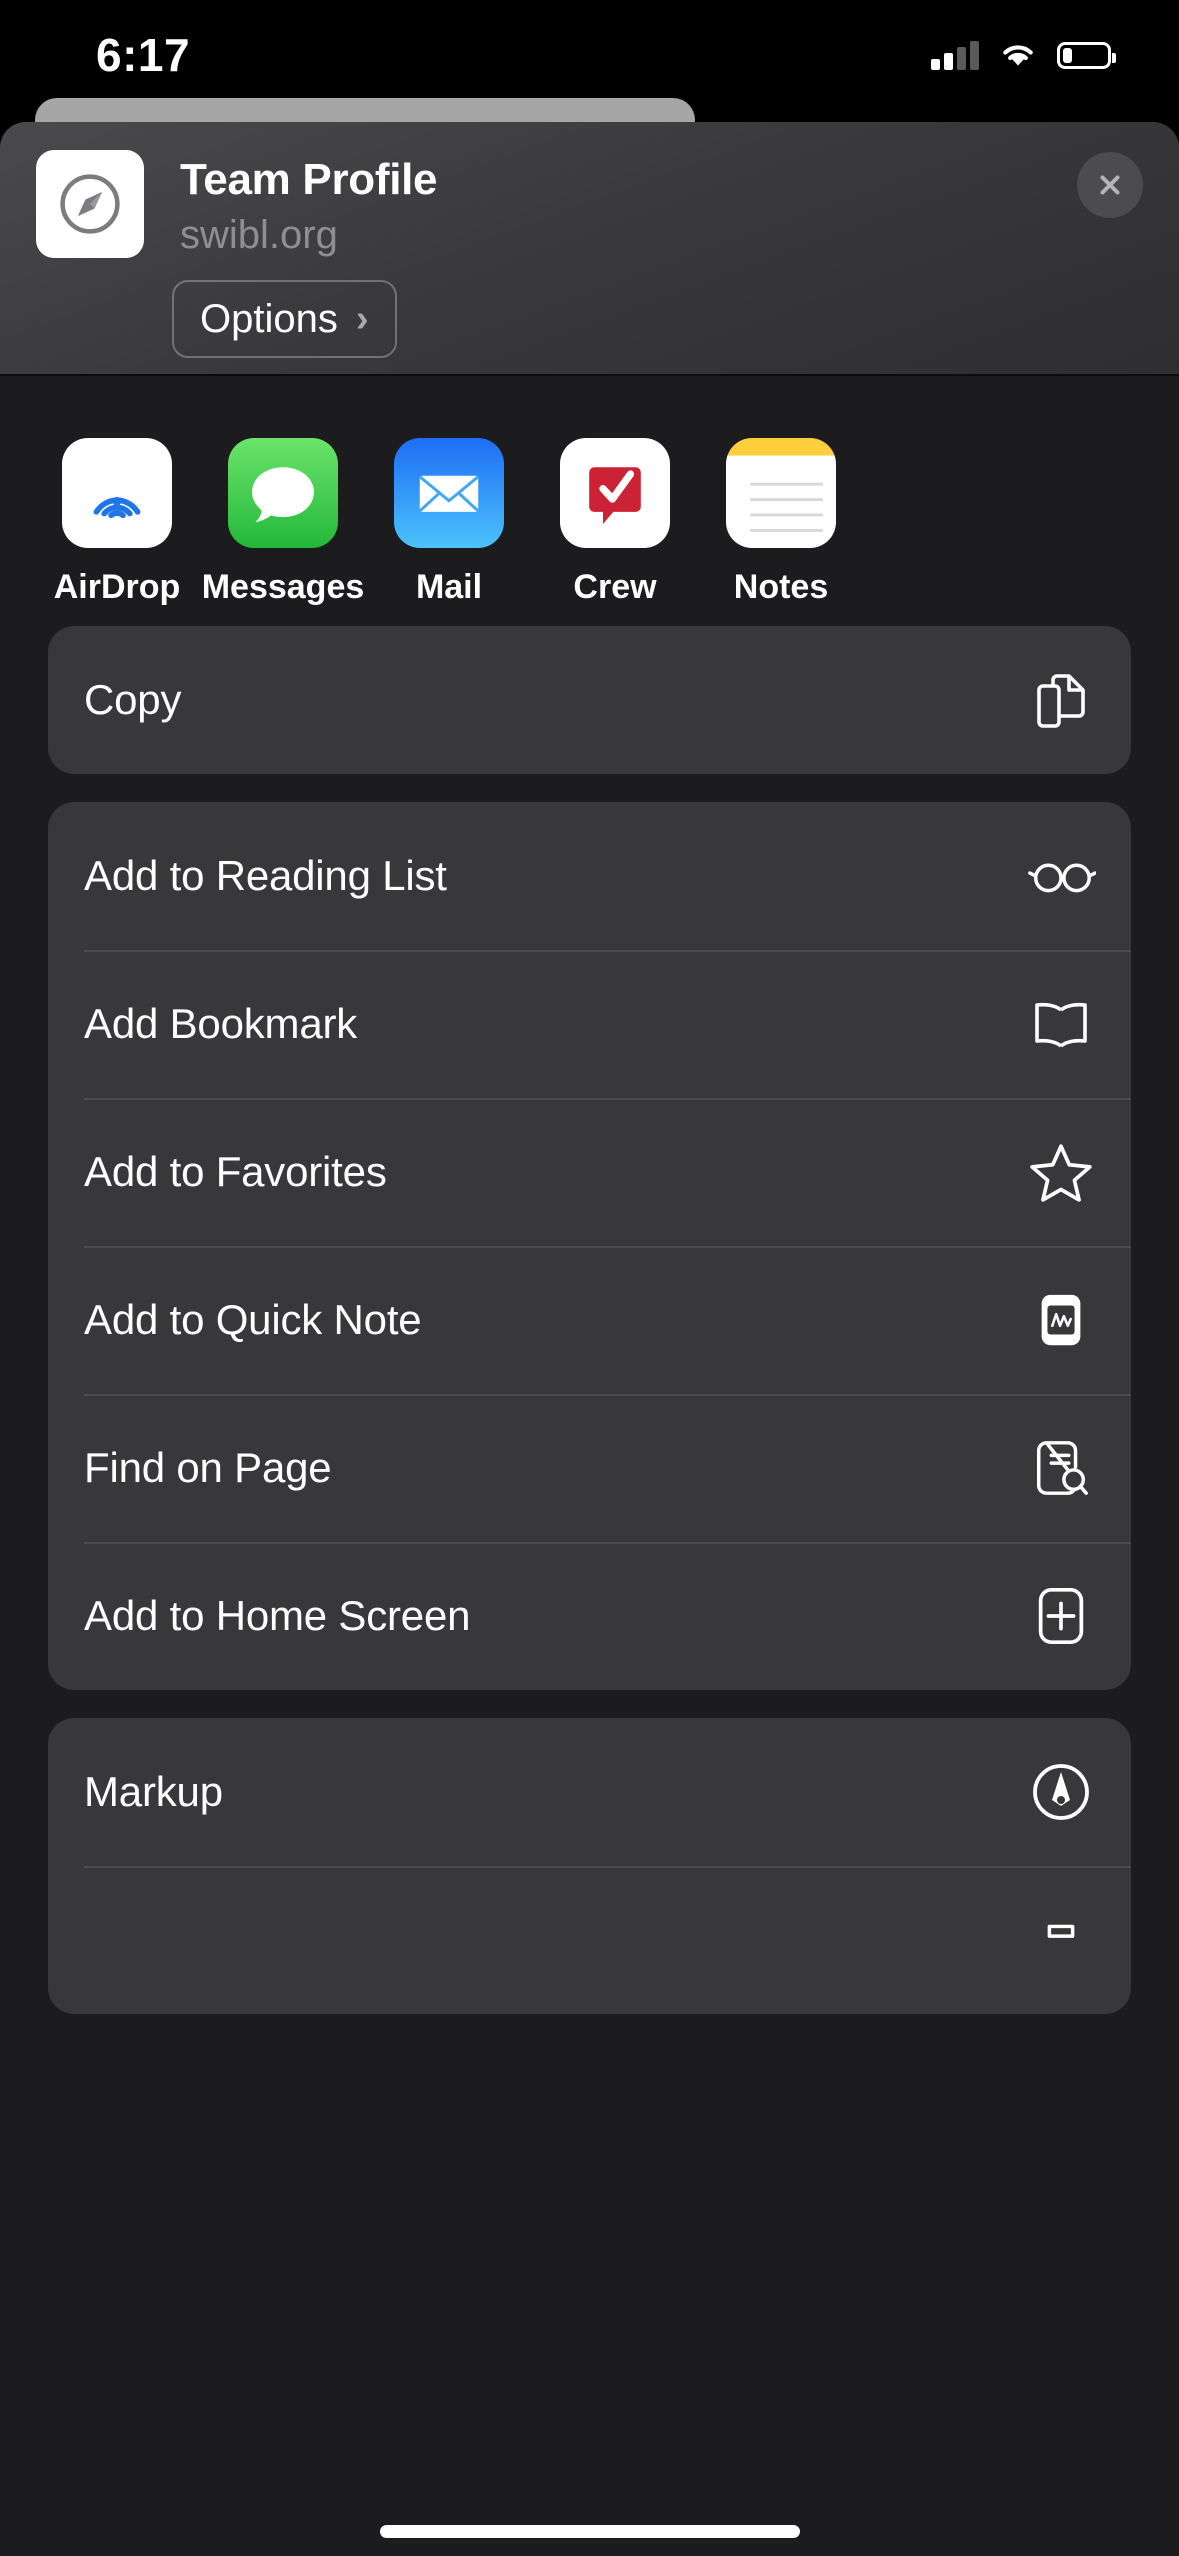 This screenshot has height=2556, width=1179. I want to click on share-target-label: Mail, so click(449, 587).